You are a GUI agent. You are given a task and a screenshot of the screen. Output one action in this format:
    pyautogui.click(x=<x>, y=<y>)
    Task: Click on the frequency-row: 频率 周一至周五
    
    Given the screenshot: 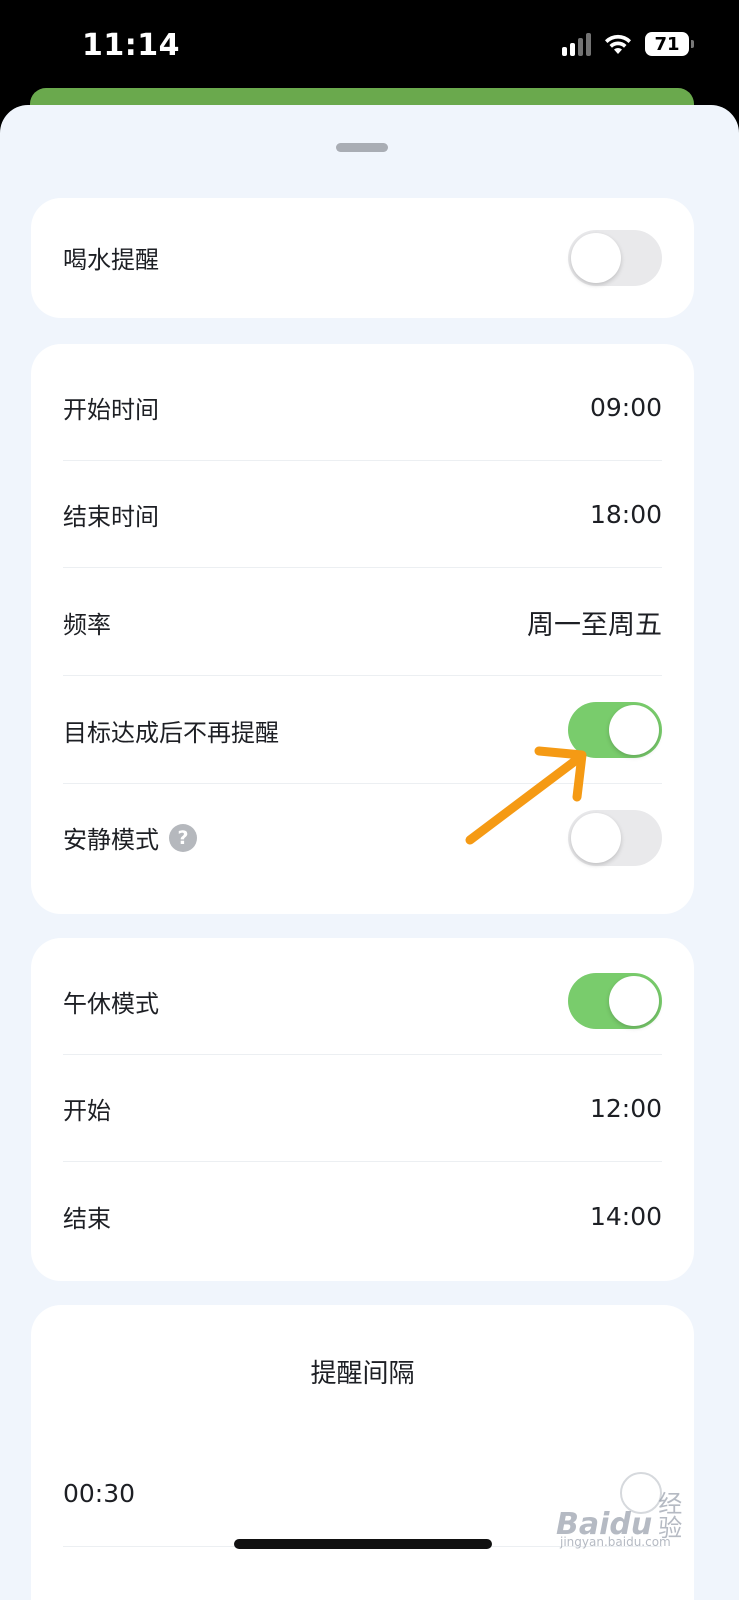 What is the action you would take?
    pyautogui.click(x=362, y=622)
    